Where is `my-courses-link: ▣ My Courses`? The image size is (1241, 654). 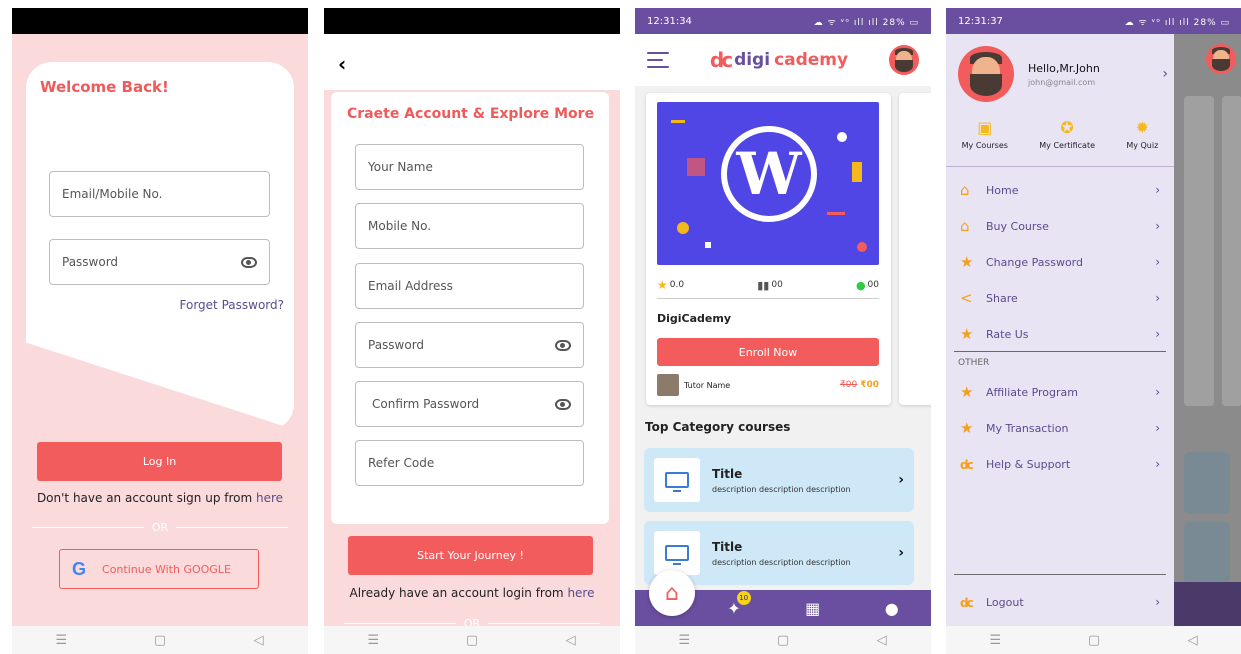 my-courses-link: ▣ My Courses is located at coordinates (985, 134).